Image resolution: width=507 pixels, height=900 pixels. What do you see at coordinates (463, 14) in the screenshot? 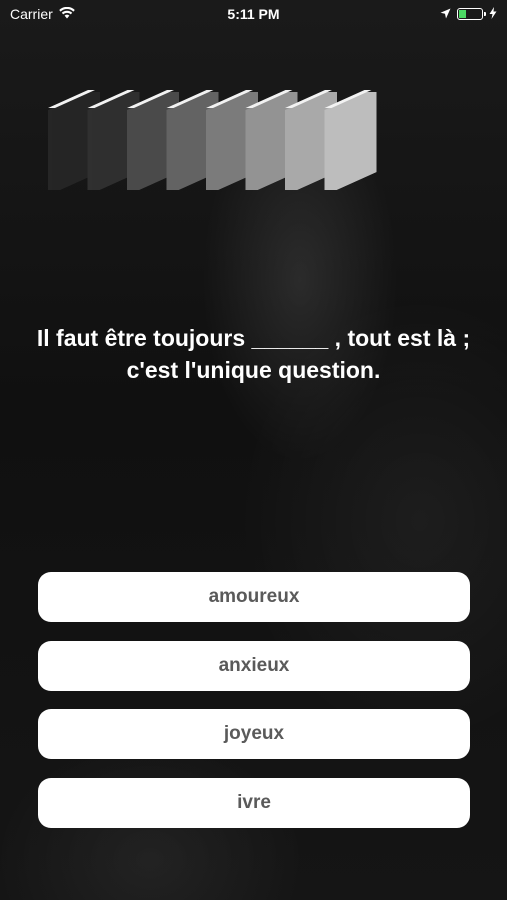
I see `battery-level` at bounding box center [463, 14].